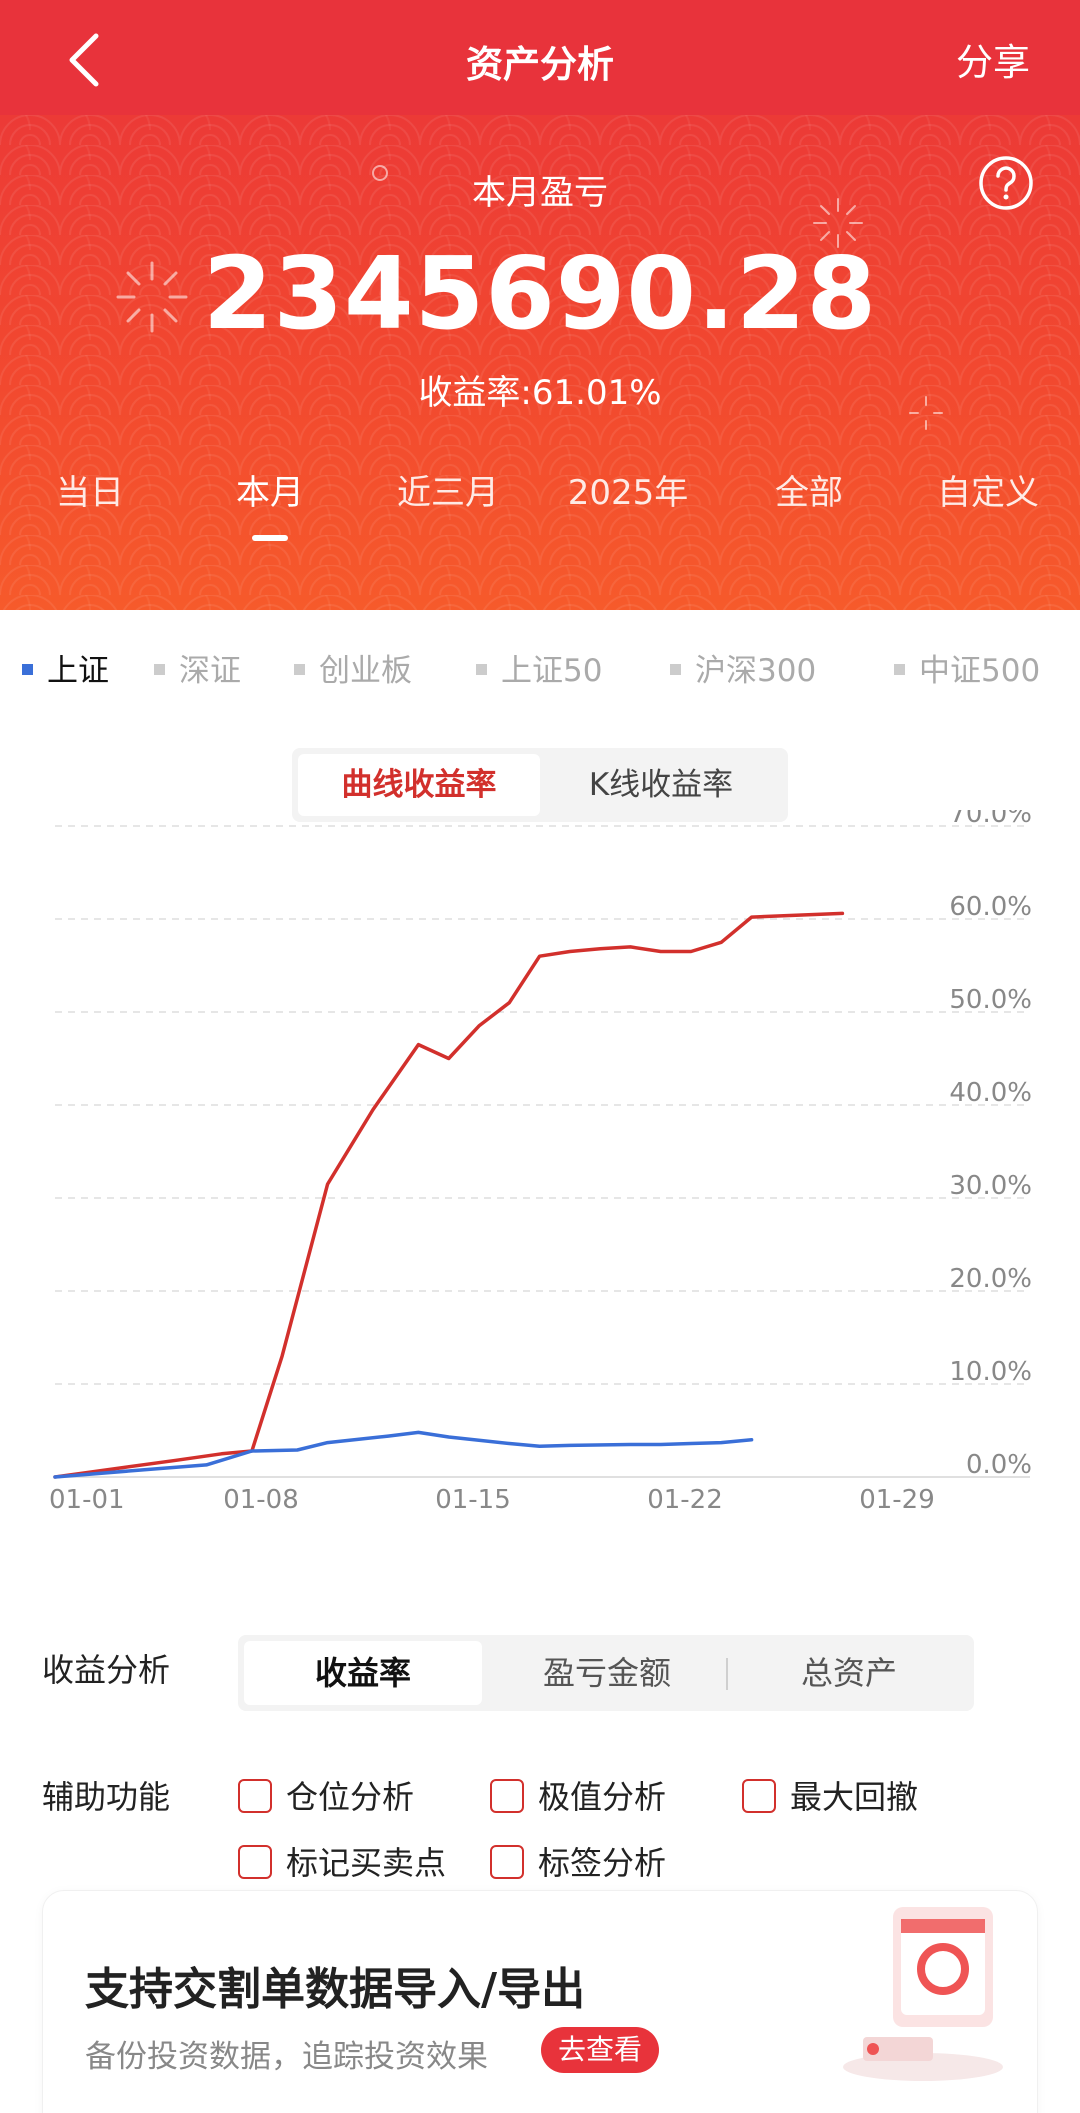  I want to click on profit-amount-option: 盈亏金额, so click(607, 1673).